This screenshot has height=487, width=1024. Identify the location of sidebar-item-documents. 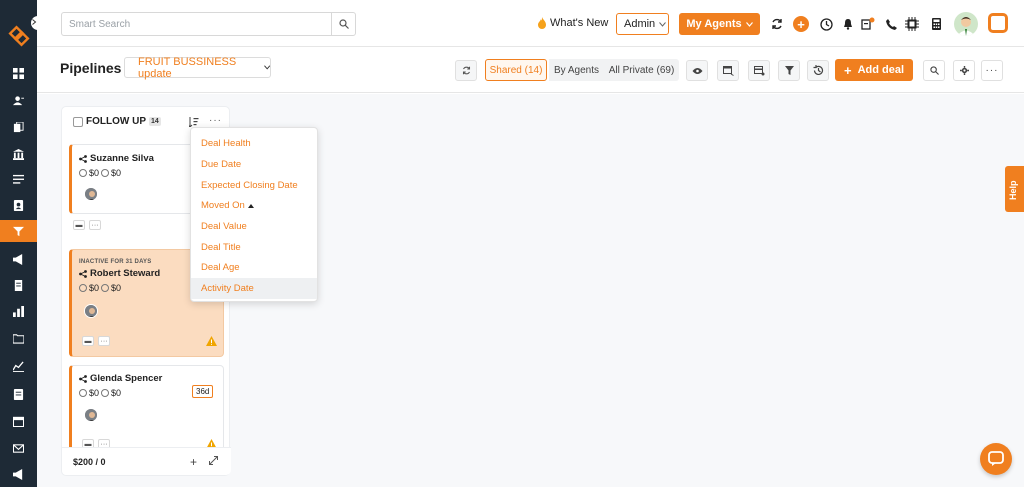
(18, 127).